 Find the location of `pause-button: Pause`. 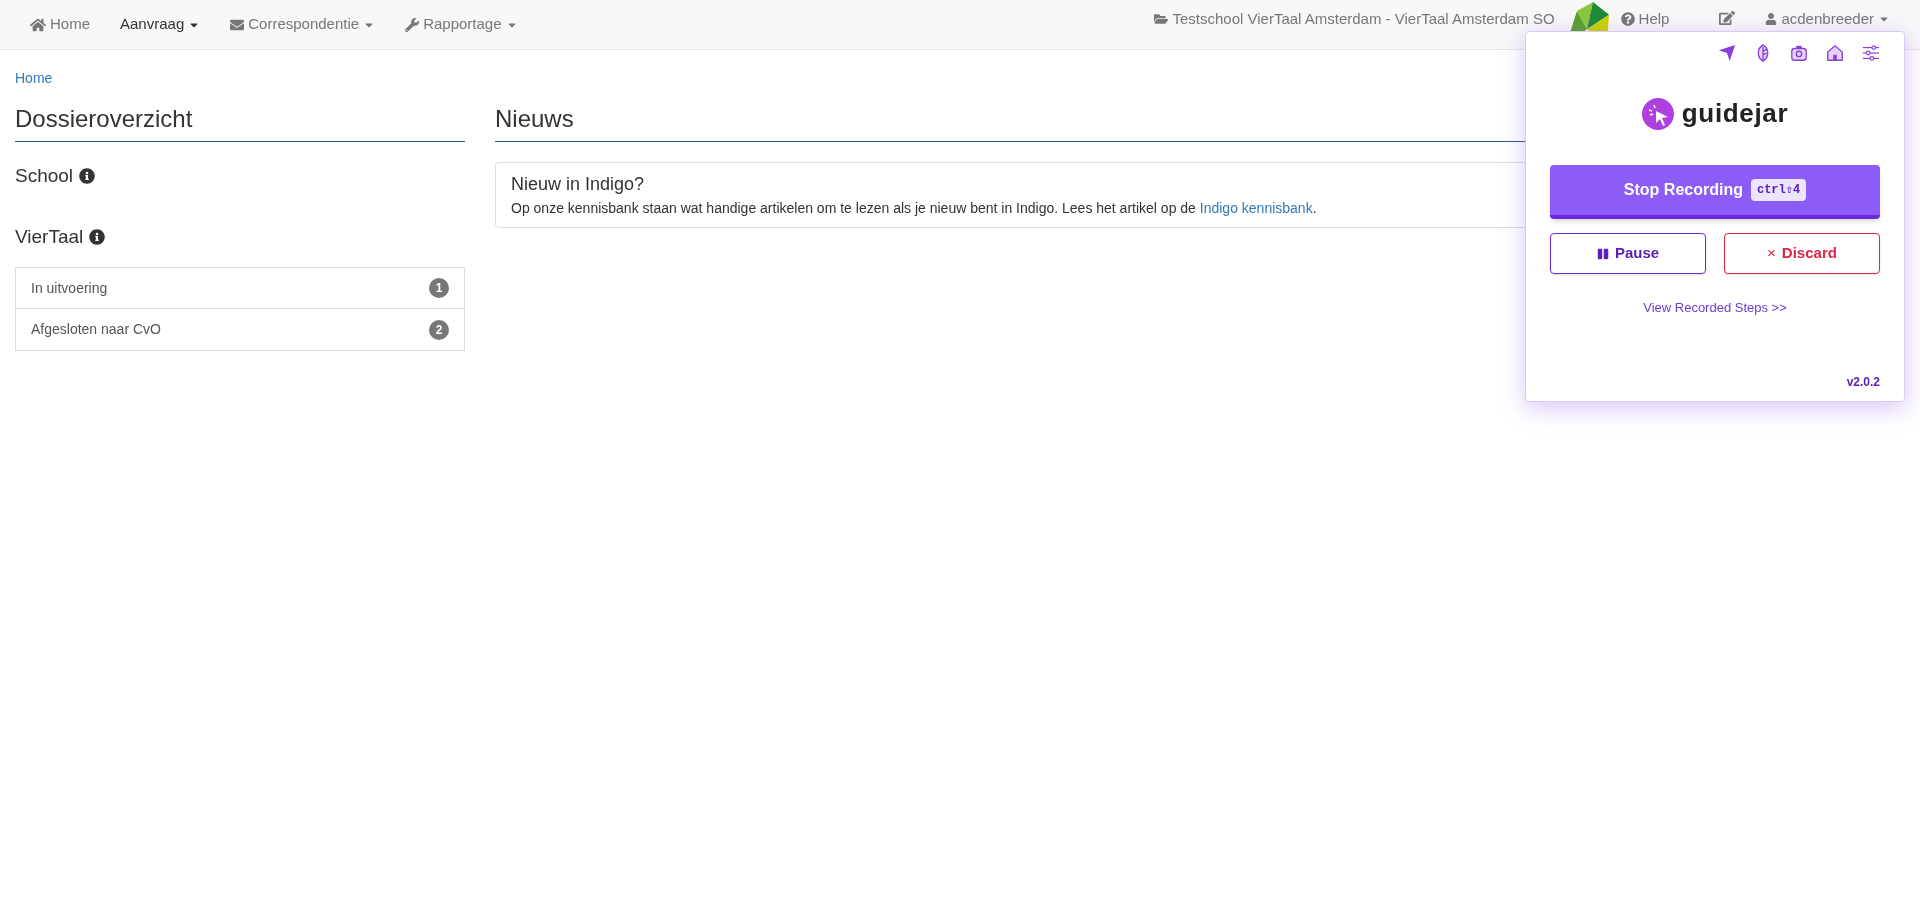

pause-button: Pause is located at coordinates (1628, 253).